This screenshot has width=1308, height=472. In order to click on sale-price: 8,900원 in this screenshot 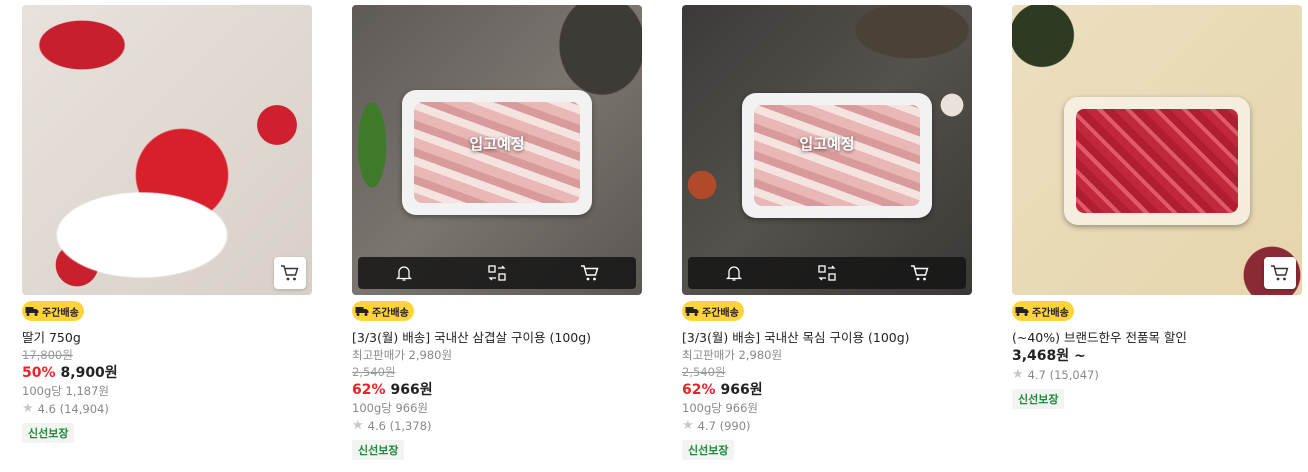, I will do `click(89, 373)`.